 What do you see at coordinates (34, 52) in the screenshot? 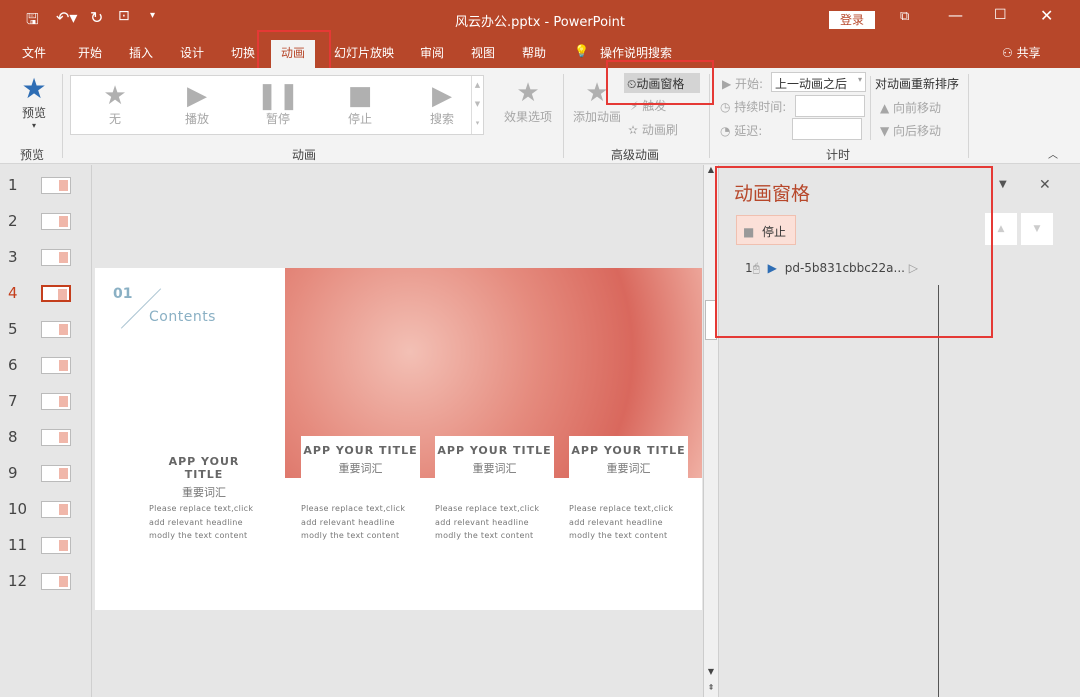
I see `tab-file: 文件` at bounding box center [34, 52].